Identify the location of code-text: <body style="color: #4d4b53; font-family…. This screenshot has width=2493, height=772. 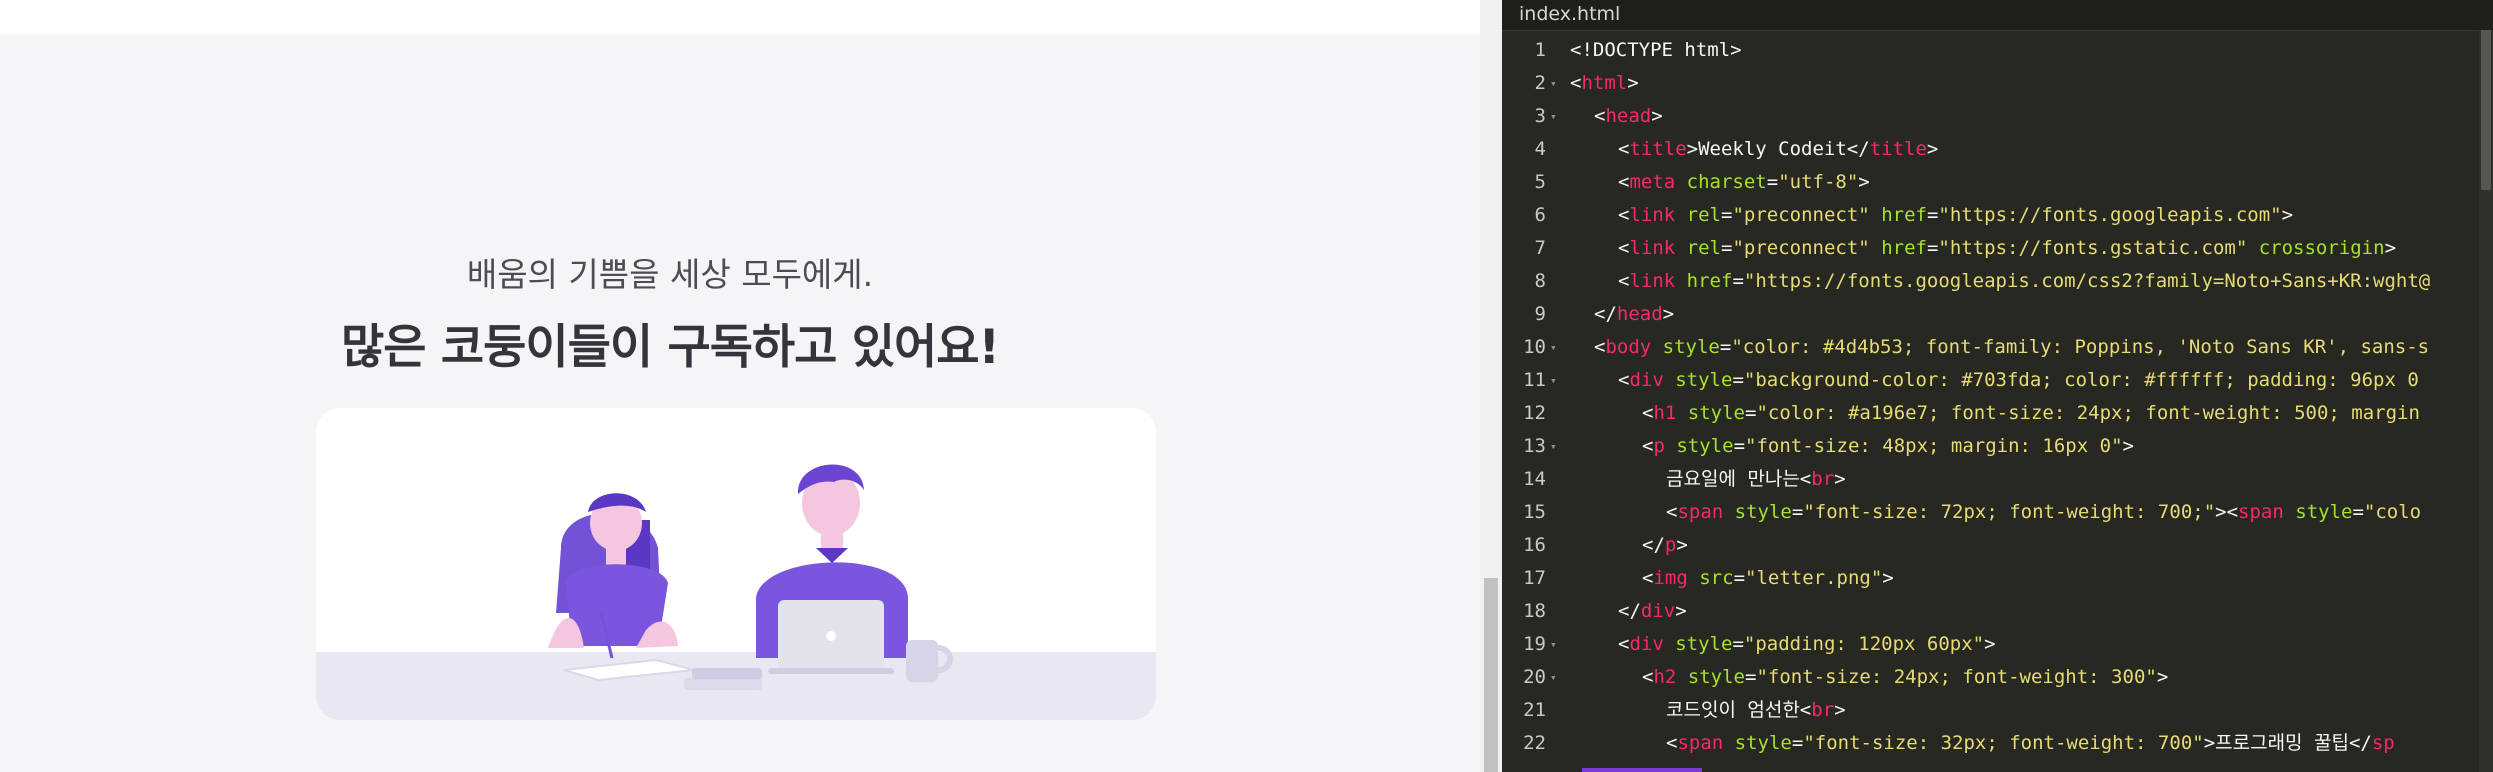
(2012, 347).